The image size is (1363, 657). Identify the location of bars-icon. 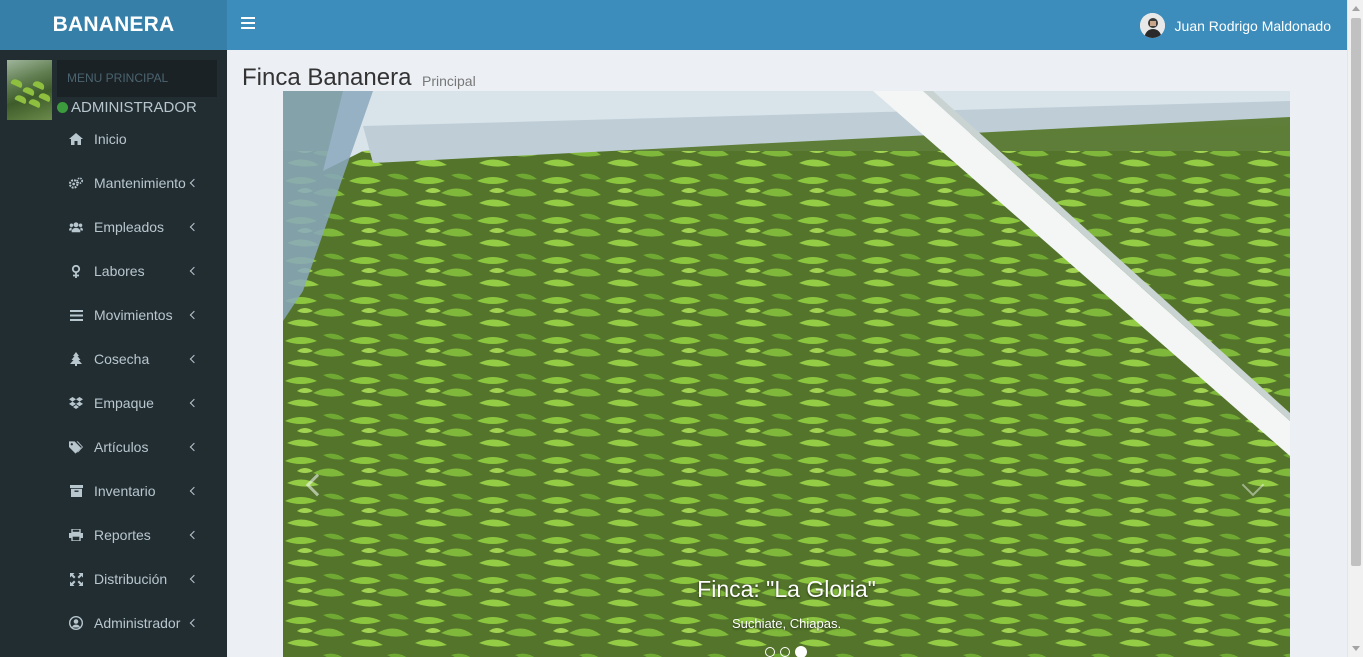
(76, 315).